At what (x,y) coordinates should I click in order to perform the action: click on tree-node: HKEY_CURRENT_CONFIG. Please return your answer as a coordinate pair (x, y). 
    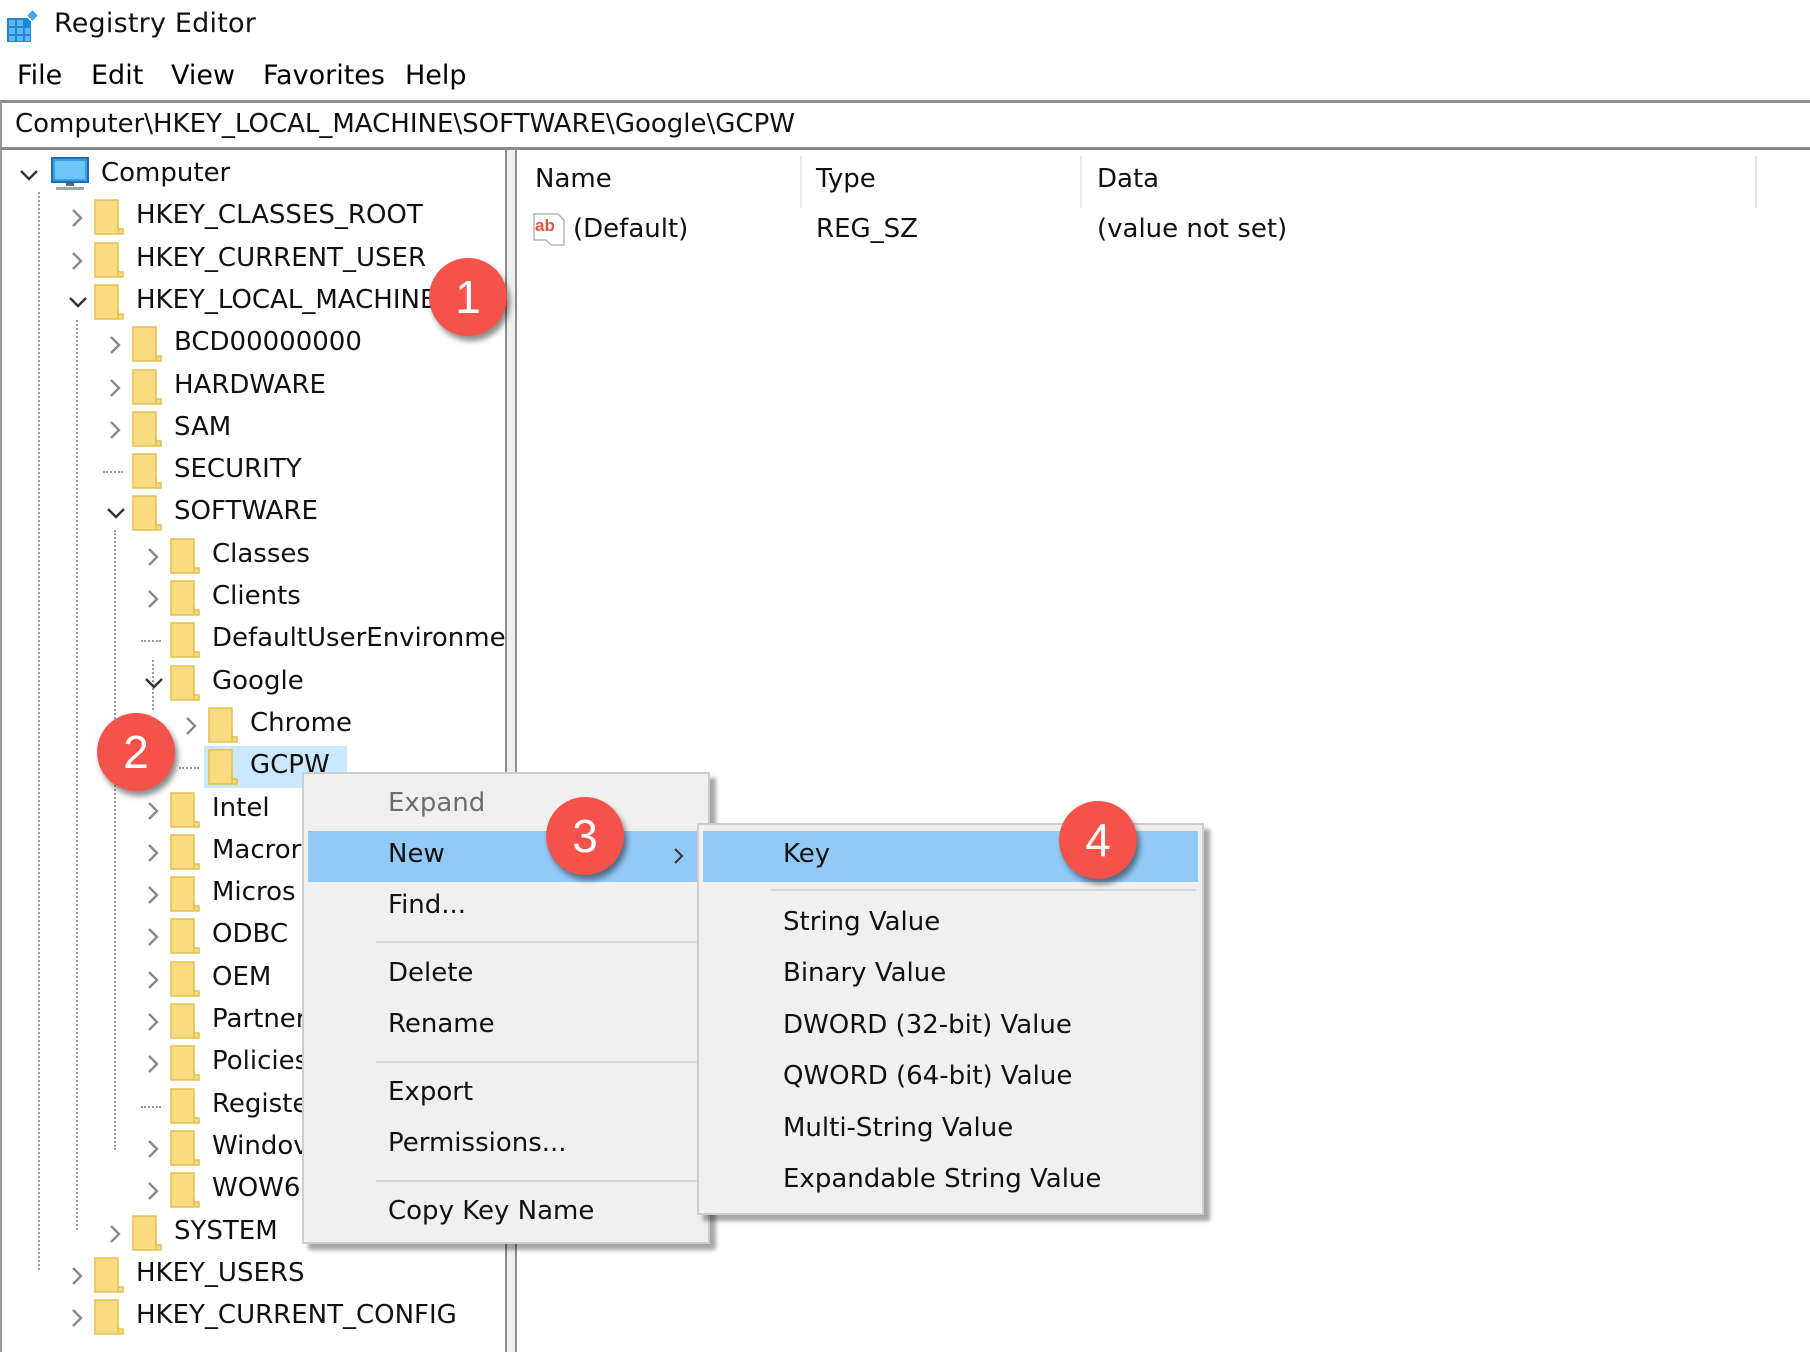
    Looking at the image, I should click on (252, 1317).